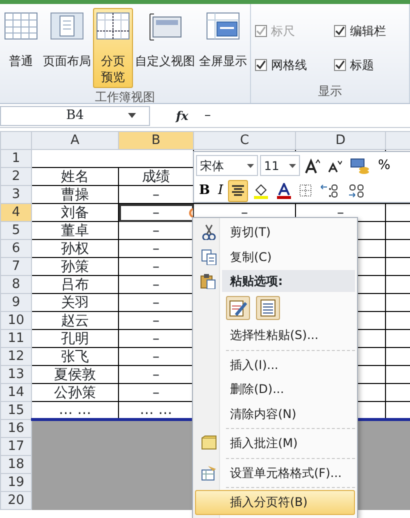 Image resolution: width=410 pixels, height=518 pixels. Describe the element at coordinates (16, 357) in the screenshot. I see `row-header: 12` at that location.